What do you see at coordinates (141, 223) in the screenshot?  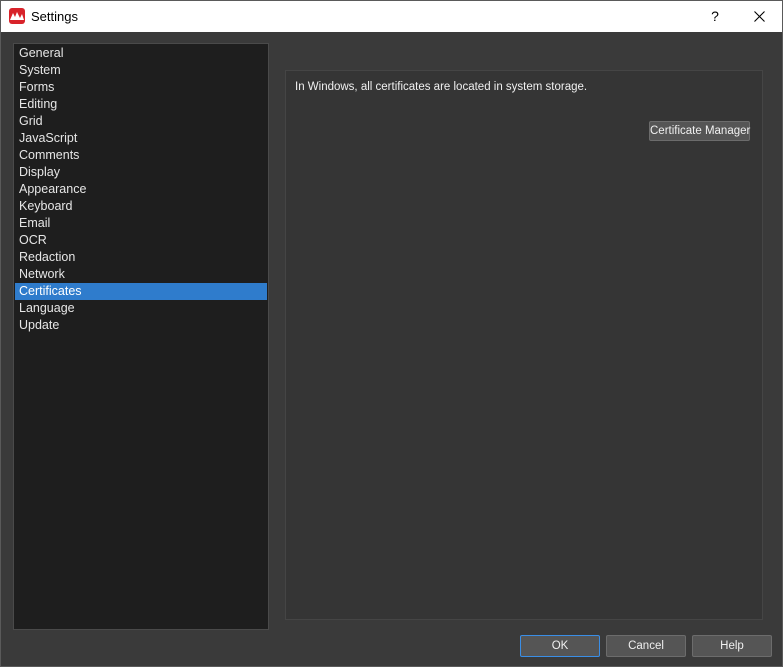 I see `sidebar-item-email: Email` at bounding box center [141, 223].